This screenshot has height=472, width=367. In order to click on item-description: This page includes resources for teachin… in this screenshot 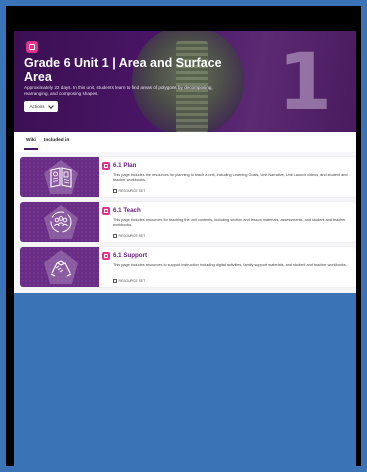, I will do `click(229, 222)`.